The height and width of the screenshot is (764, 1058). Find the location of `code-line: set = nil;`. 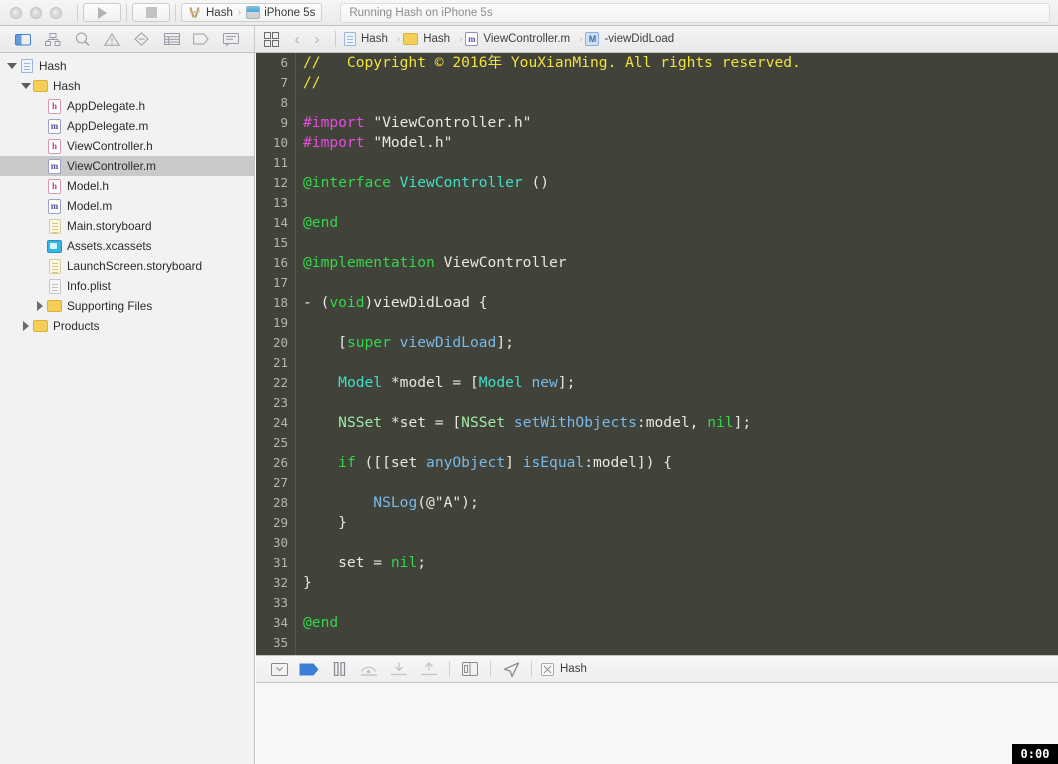

code-line: set = nil; is located at coordinates (677, 563).